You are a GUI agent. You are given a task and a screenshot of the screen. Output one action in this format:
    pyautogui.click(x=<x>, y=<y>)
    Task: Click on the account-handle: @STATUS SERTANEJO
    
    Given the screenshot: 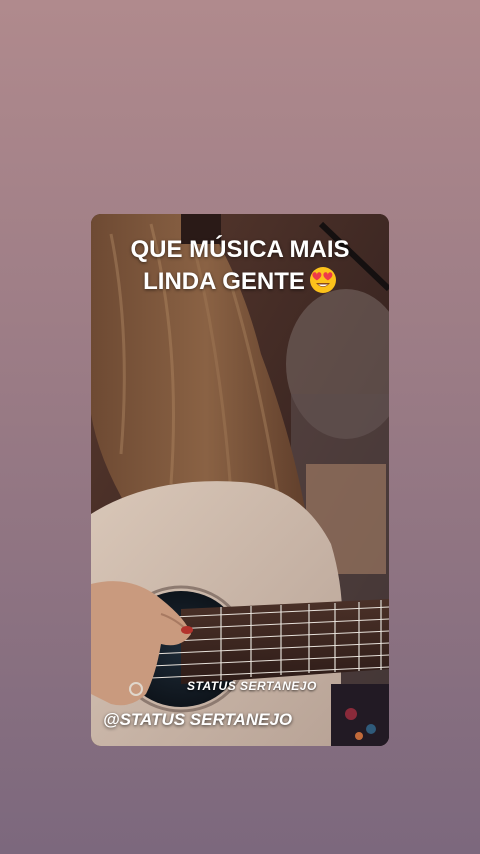 What is the action you would take?
    pyautogui.click(x=198, y=719)
    